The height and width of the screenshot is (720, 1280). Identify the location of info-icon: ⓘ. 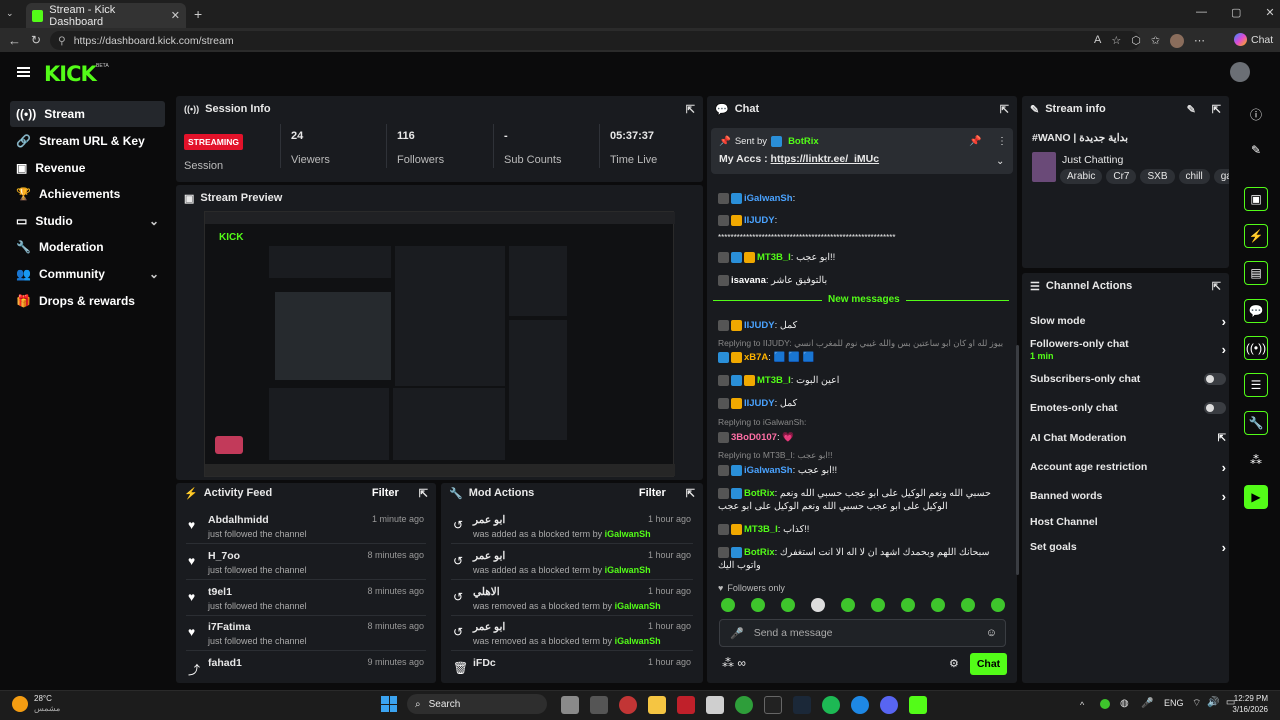
(1256, 114).